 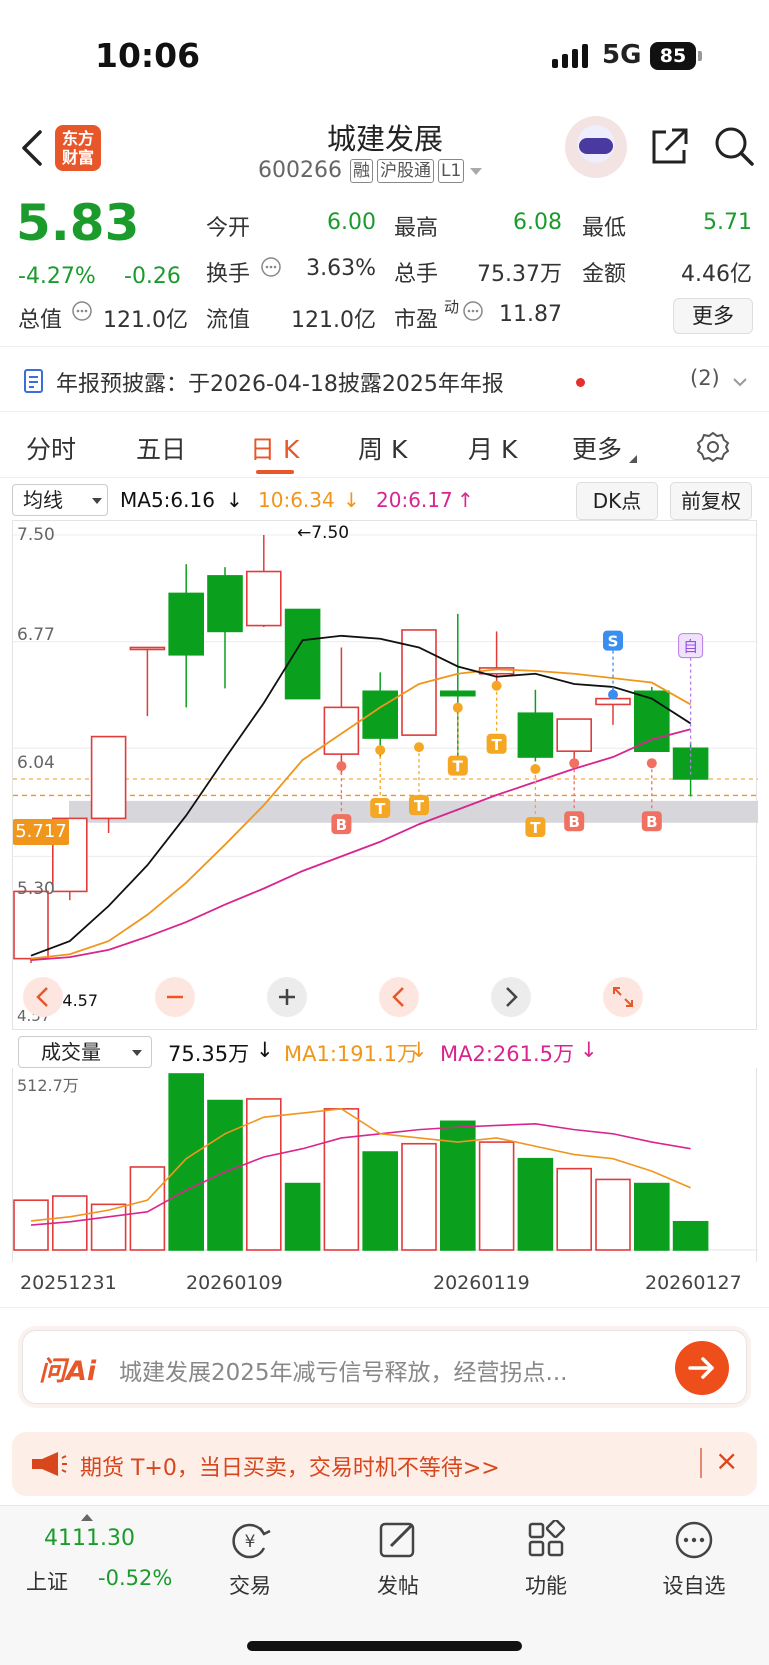 I want to click on scroll-right-button, so click(x=511, y=997).